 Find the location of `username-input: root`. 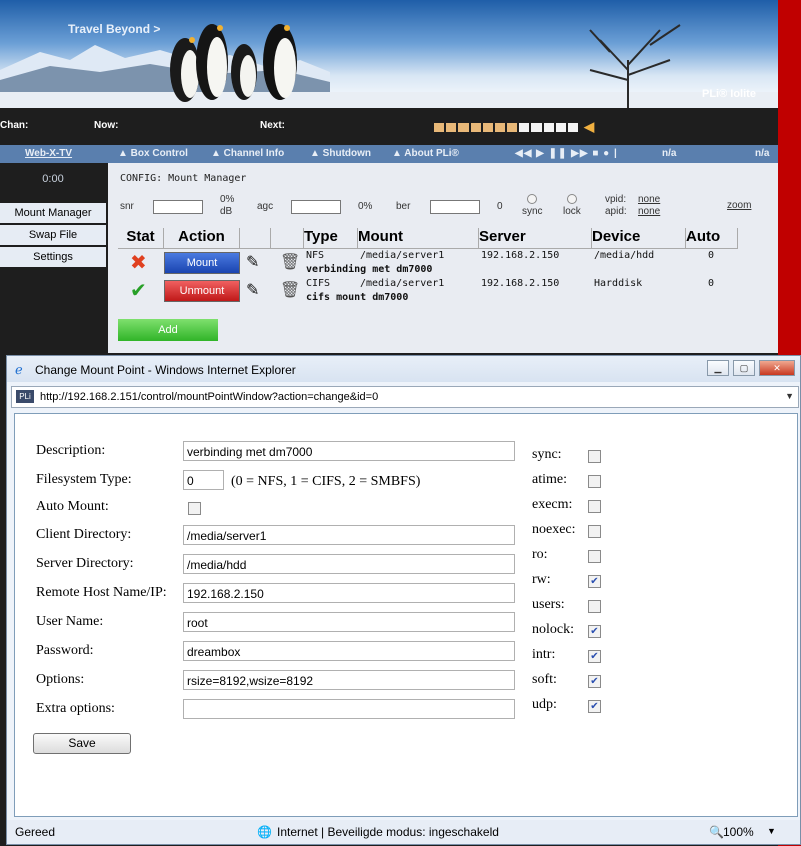

username-input: root is located at coordinates (349, 622).